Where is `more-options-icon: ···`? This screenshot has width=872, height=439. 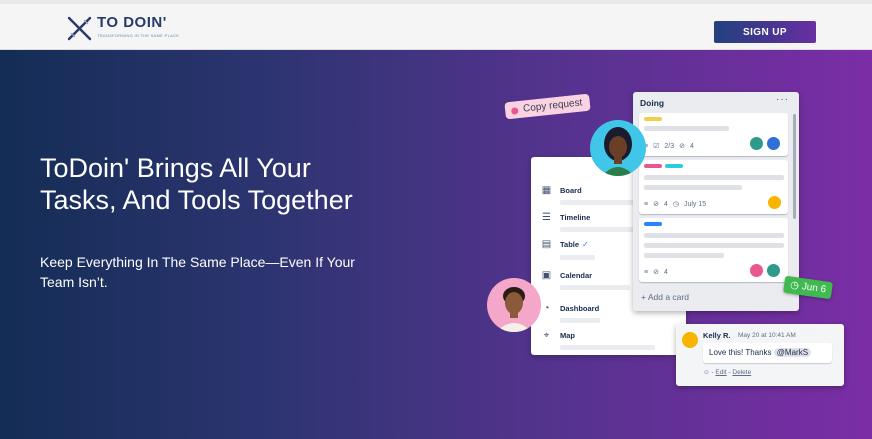
more-options-icon: ··· is located at coordinates (782, 99).